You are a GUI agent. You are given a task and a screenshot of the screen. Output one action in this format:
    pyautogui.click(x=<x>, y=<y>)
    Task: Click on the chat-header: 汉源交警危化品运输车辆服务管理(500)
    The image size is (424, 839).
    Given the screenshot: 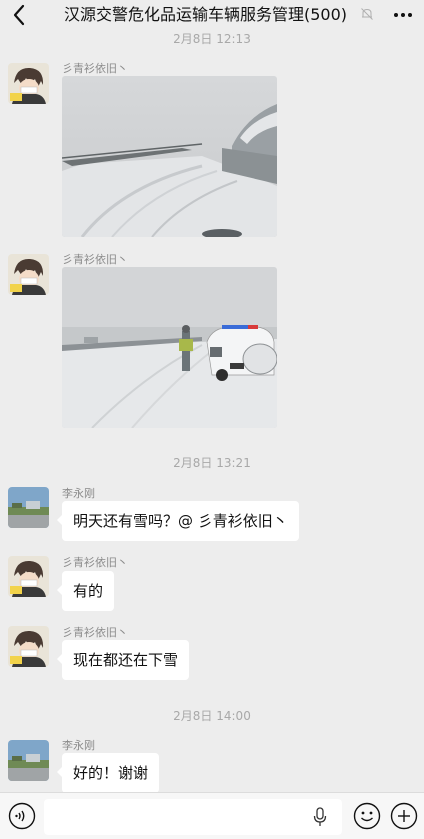 What is the action you would take?
    pyautogui.click(x=212, y=15)
    